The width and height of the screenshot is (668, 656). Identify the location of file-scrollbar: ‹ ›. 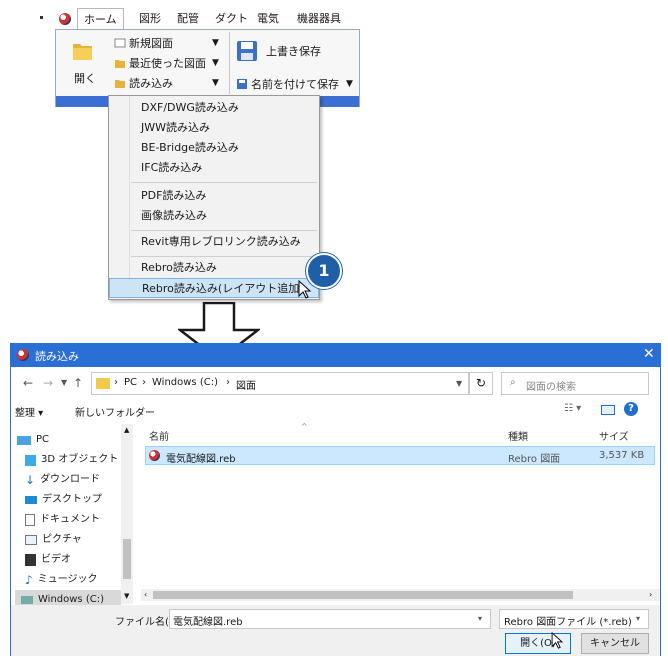
(400, 595).